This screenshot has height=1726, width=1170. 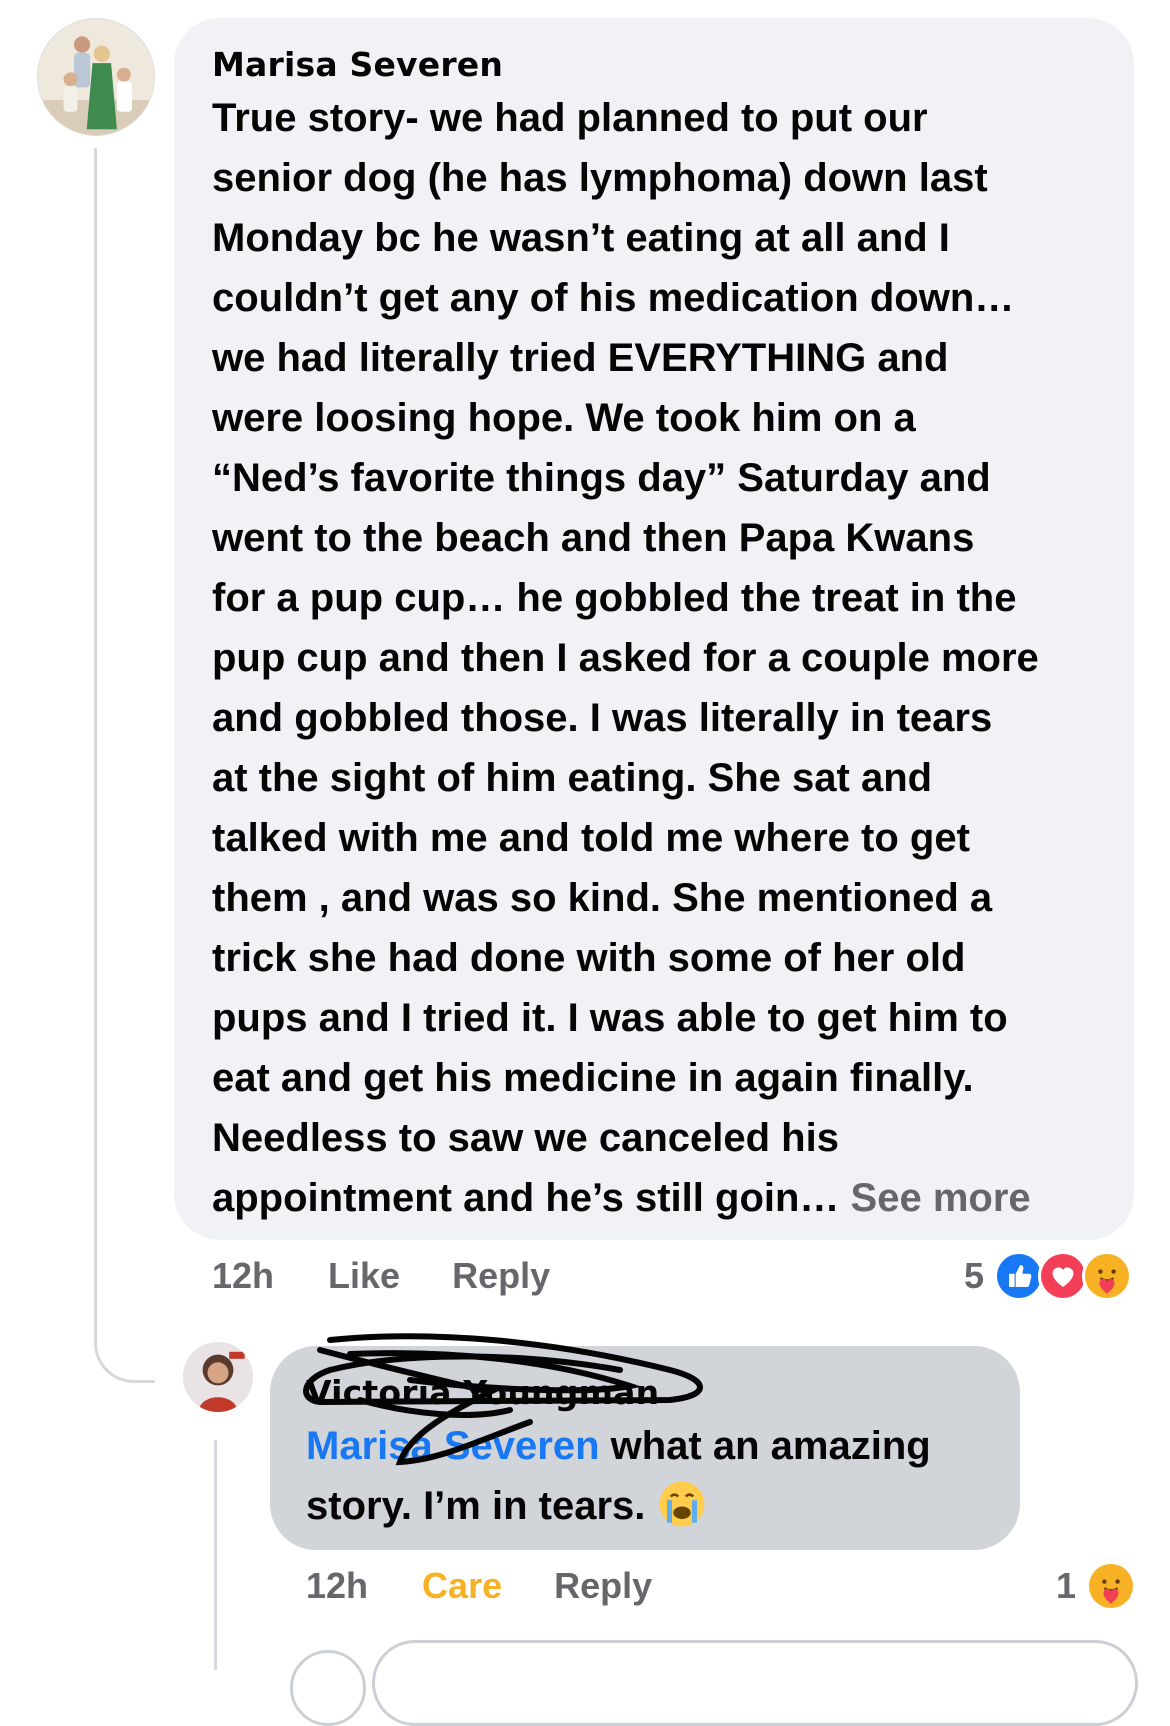 What do you see at coordinates (645, 1393) in the screenshot?
I see `reply-author: Victoria Youngman` at bounding box center [645, 1393].